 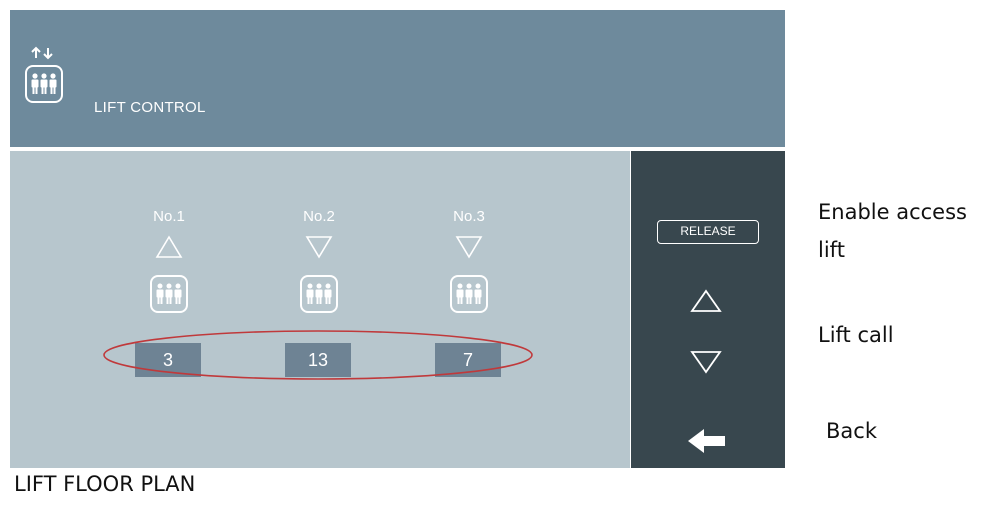 What do you see at coordinates (892, 212) in the screenshot?
I see `annotation-line: Enable access` at bounding box center [892, 212].